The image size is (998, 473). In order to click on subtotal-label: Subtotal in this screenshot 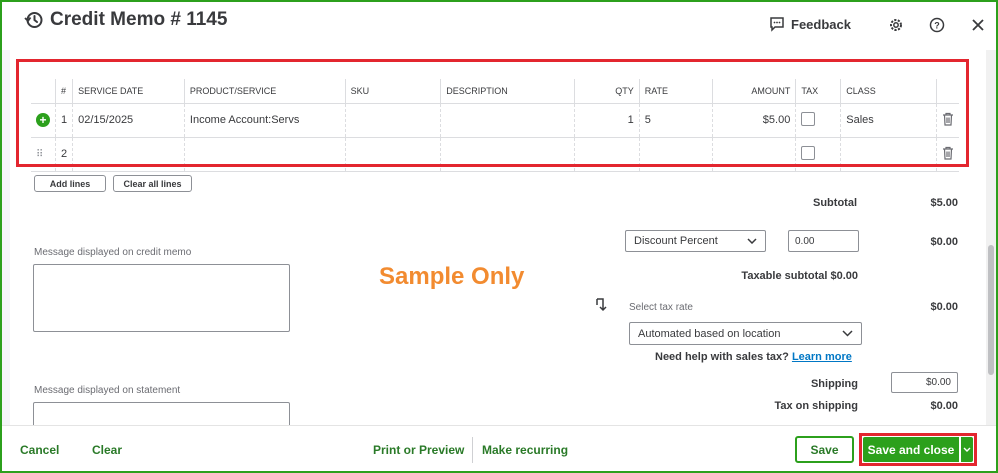, I will do `click(835, 203)`.